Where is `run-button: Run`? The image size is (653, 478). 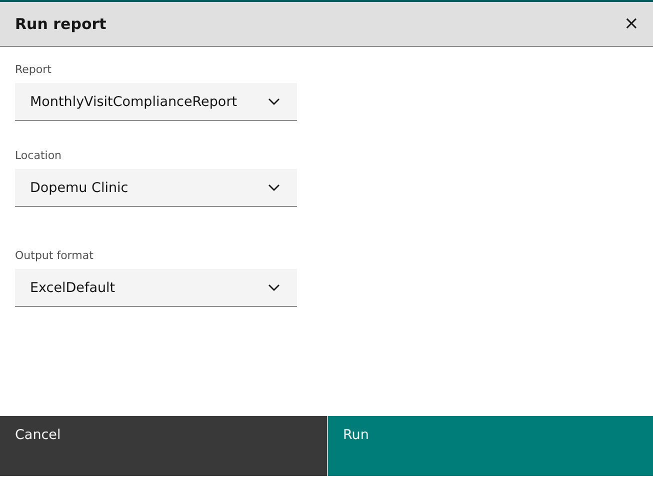 run-button: Run is located at coordinates (490, 446).